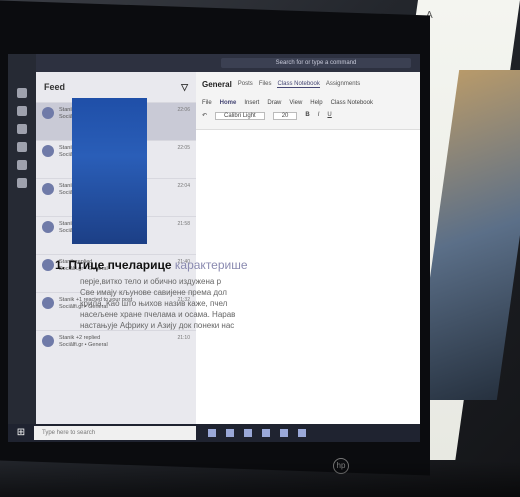 The image size is (520, 497). I want to click on store-icon, so click(284, 433).